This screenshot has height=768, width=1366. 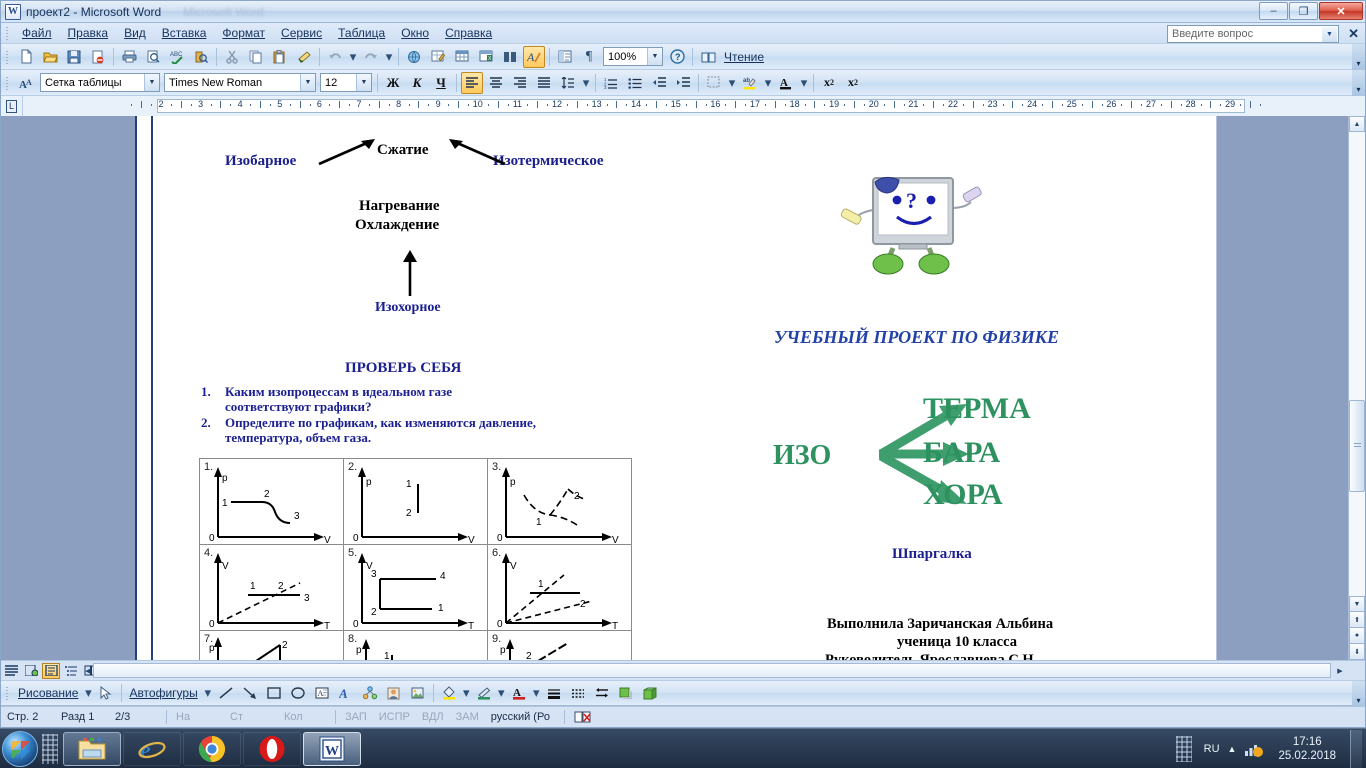 What do you see at coordinates (677, 57) in the screenshot?
I see `help-icon: ?` at bounding box center [677, 57].